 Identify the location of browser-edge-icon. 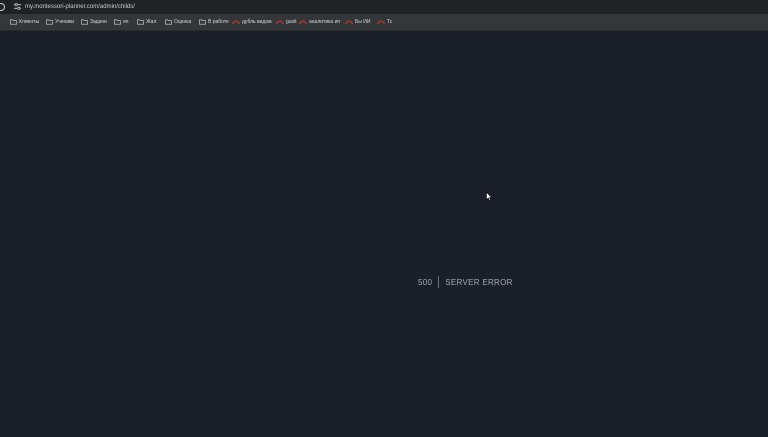
(2, 7).